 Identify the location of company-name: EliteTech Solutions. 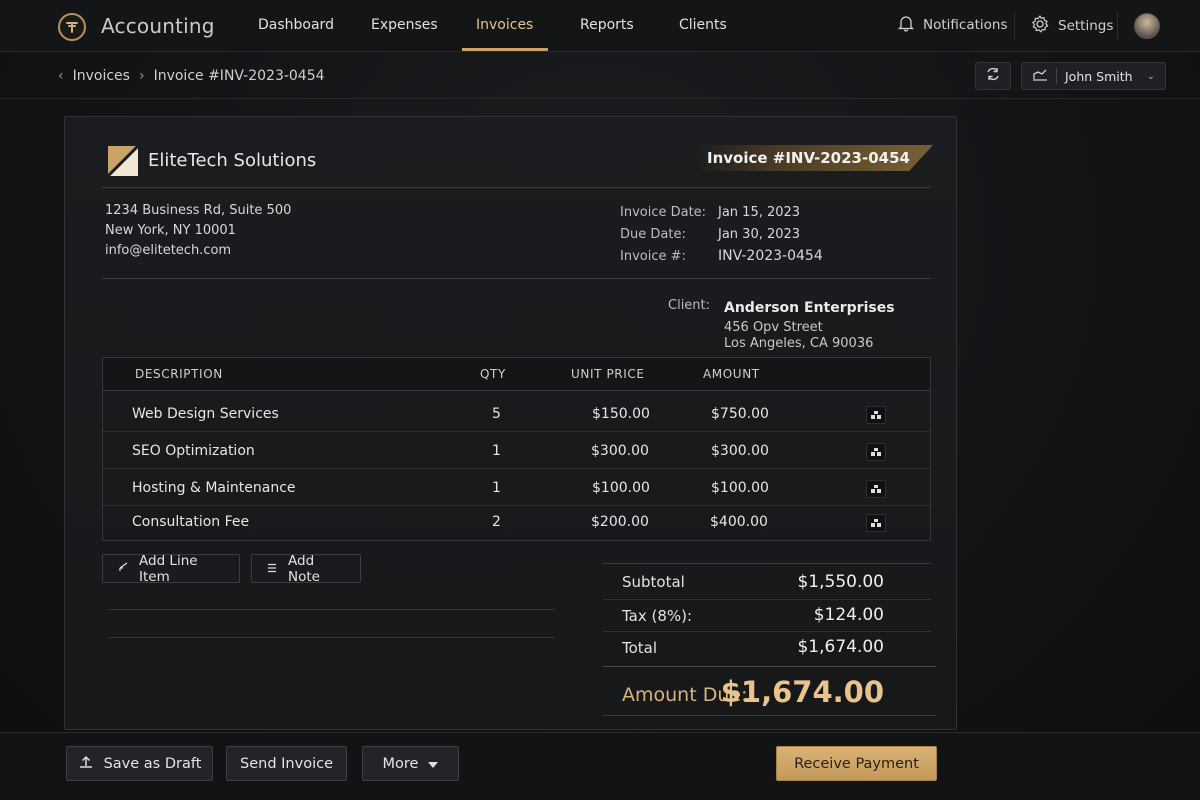
(232, 160).